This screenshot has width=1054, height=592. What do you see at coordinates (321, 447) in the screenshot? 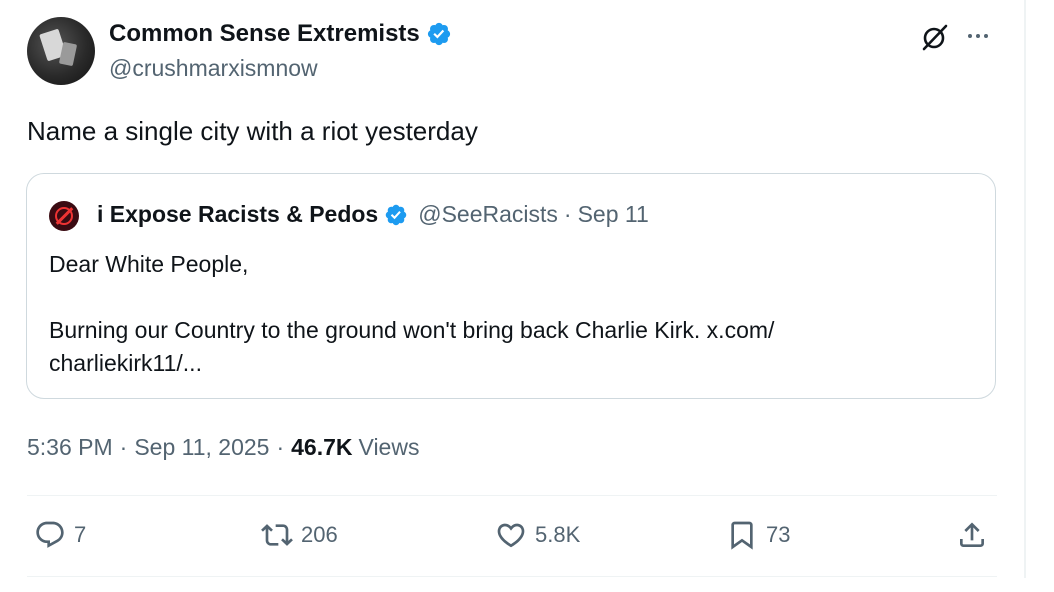
I see `views-count: 46.7K` at bounding box center [321, 447].